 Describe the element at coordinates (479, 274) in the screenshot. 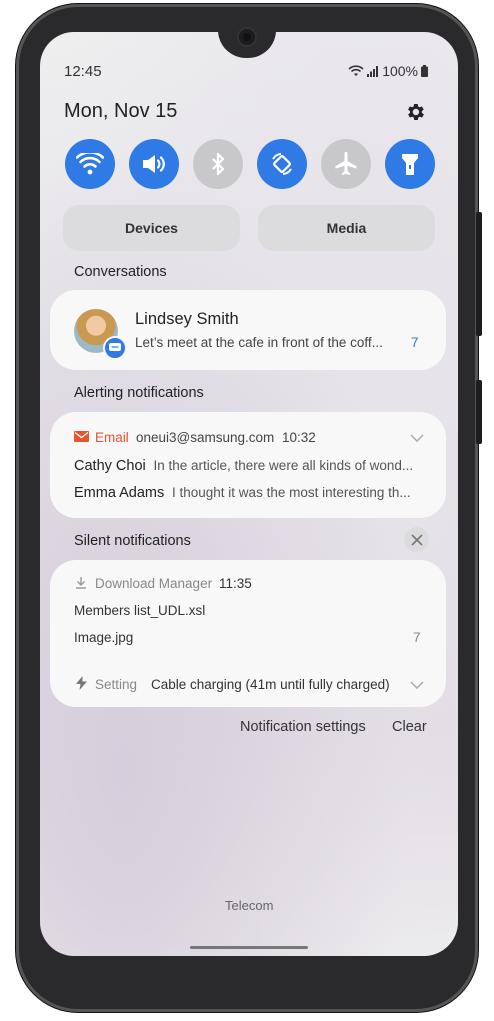

I see `volume-button` at that location.